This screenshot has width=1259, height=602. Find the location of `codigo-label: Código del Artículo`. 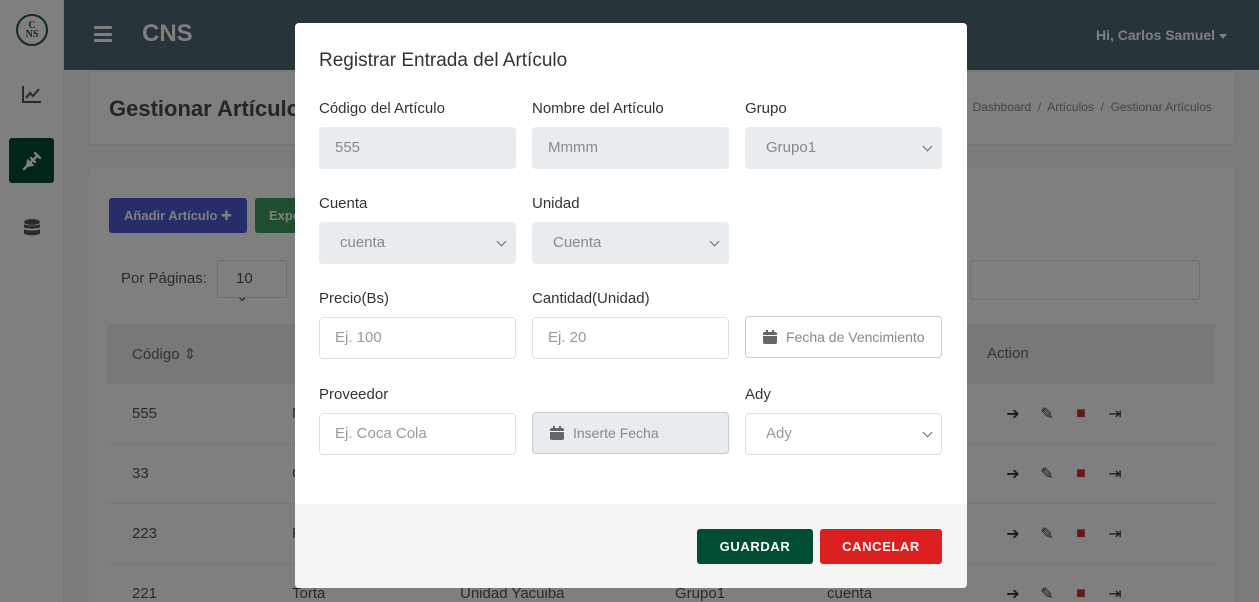

codigo-label: Código del Artículo is located at coordinates (382, 108).